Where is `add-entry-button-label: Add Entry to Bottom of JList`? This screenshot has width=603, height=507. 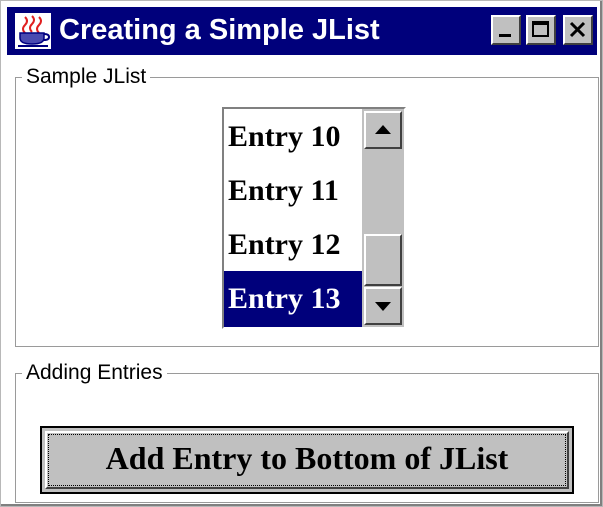 add-entry-button-label: Add Entry to Bottom of JList is located at coordinates (307, 458).